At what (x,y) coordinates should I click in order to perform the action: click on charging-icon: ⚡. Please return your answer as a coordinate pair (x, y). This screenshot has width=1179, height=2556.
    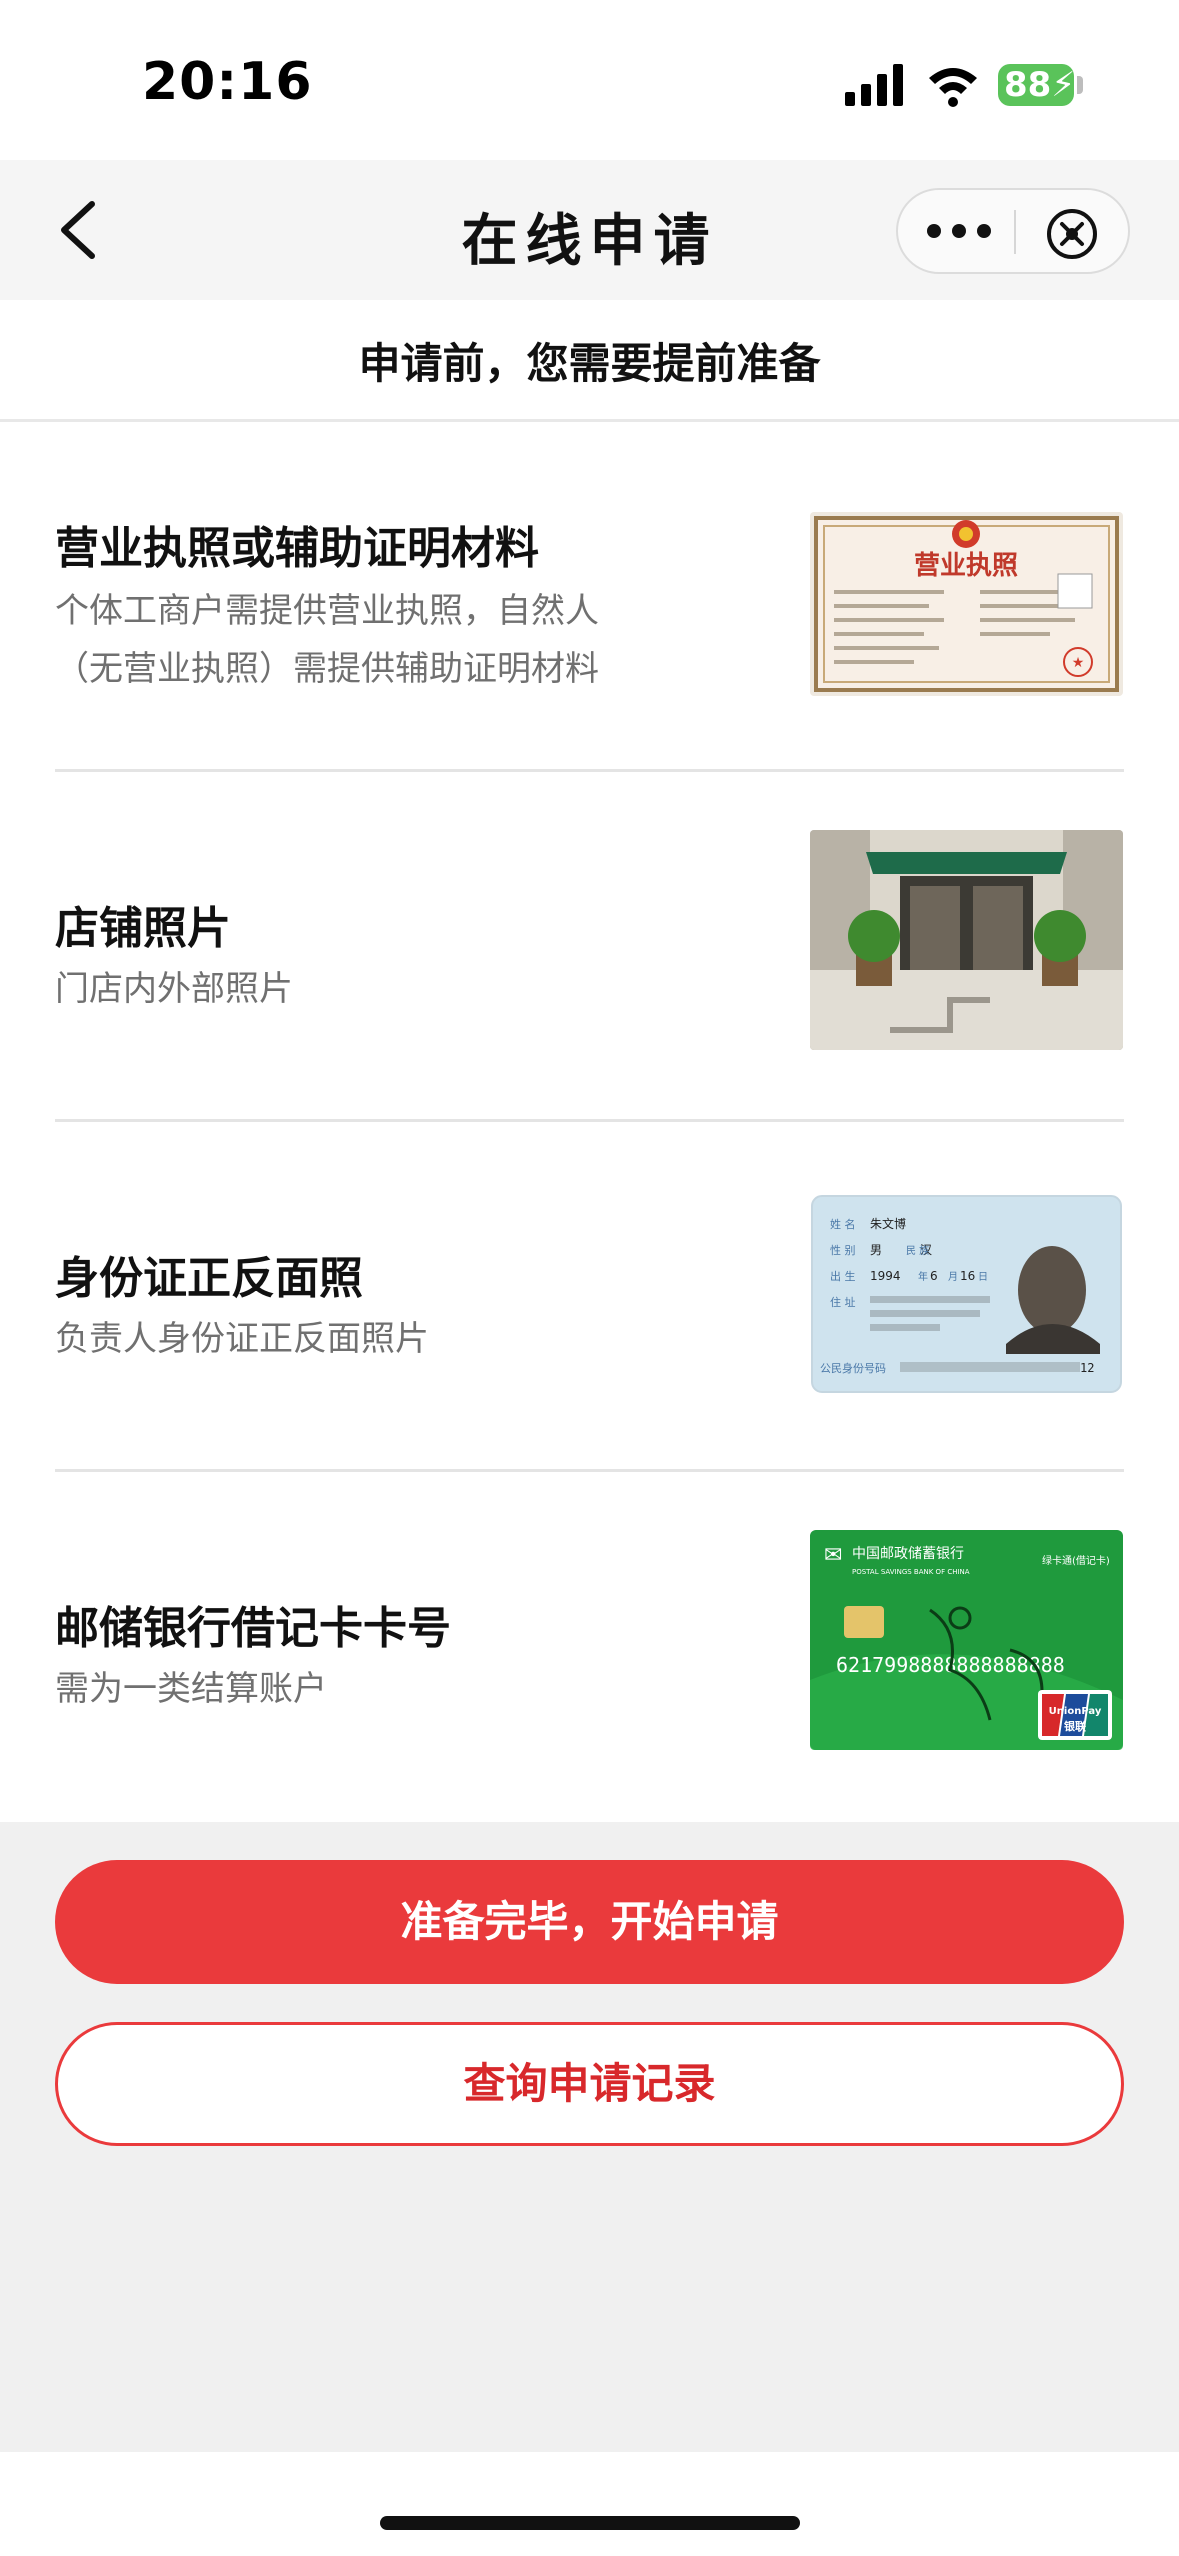
    Looking at the image, I should click on (1063, 85).